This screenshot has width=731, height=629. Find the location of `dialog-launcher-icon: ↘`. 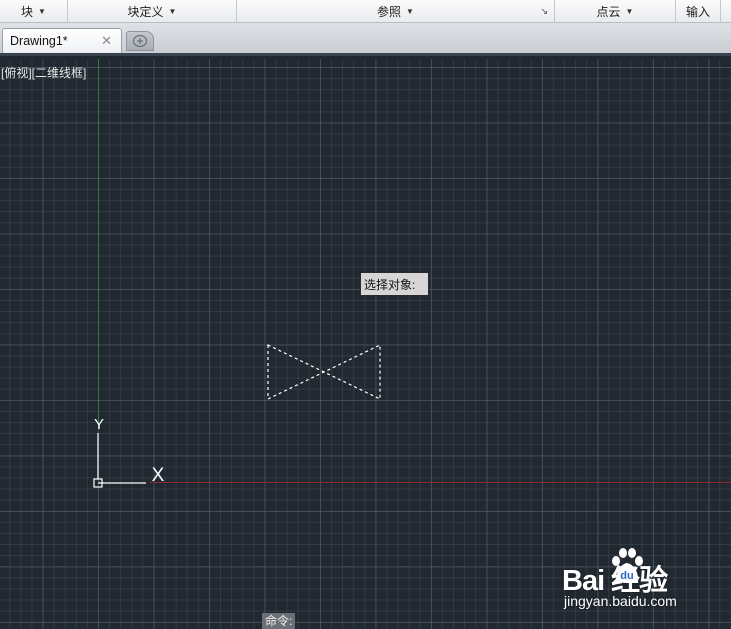

dialog-launcher-icon: ↘ is located at coordinates (544, 11).